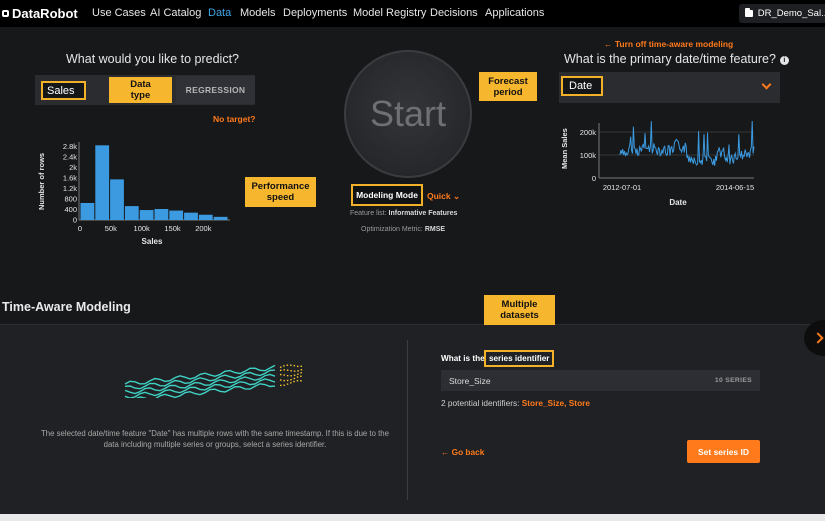  I want to click on y-tick: 0, so click(594, 178).